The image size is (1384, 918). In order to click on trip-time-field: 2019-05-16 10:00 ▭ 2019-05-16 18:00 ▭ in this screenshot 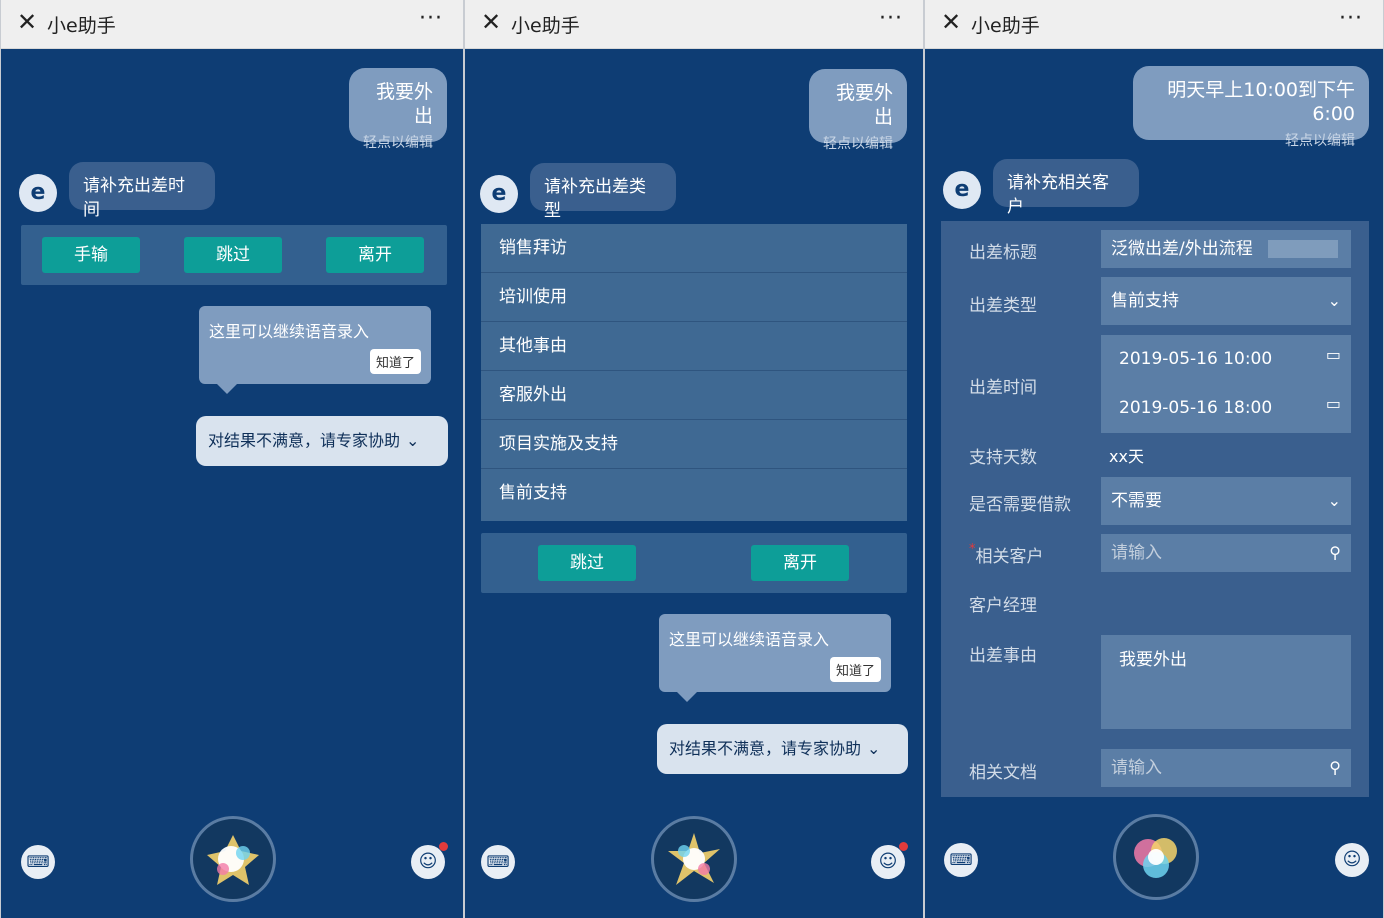, I will do `click(1226, 384)`.